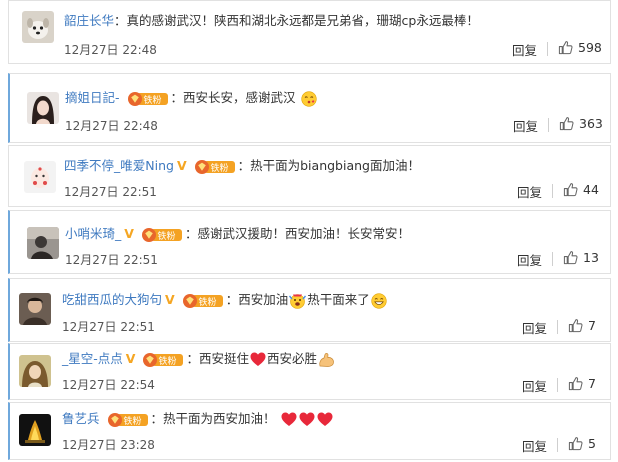  I want to click on grinning-face-emoji-icon, so click(379, 300).